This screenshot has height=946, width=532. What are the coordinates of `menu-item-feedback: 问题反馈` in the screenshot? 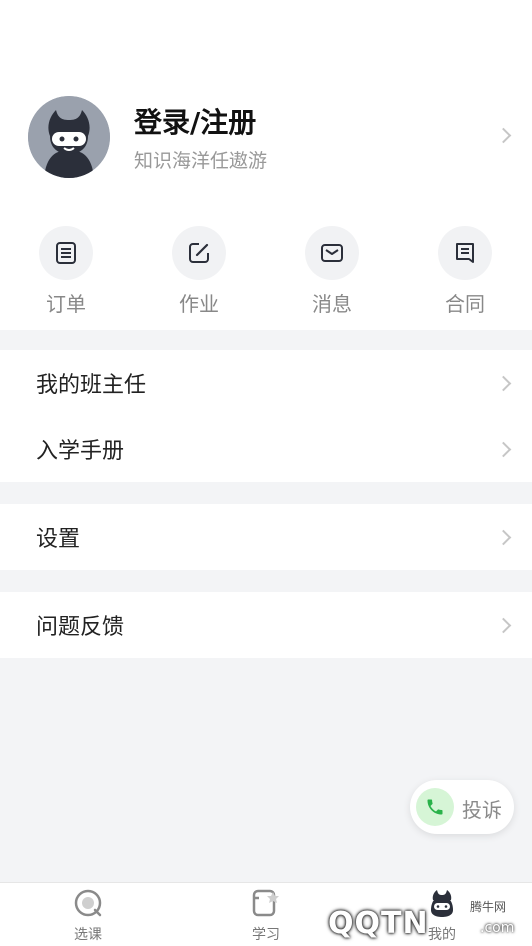 It's located at (266, 625).